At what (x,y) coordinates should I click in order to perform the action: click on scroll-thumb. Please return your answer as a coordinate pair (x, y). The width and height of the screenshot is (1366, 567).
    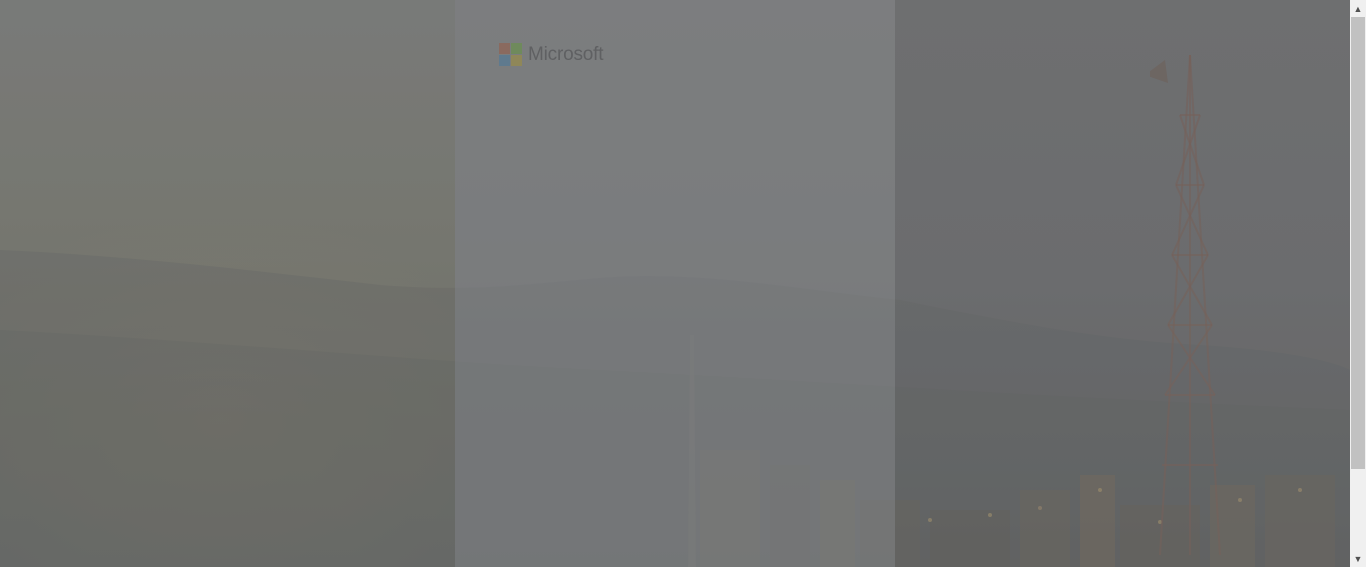
    Looking at the image, I should click on (1358, 243).